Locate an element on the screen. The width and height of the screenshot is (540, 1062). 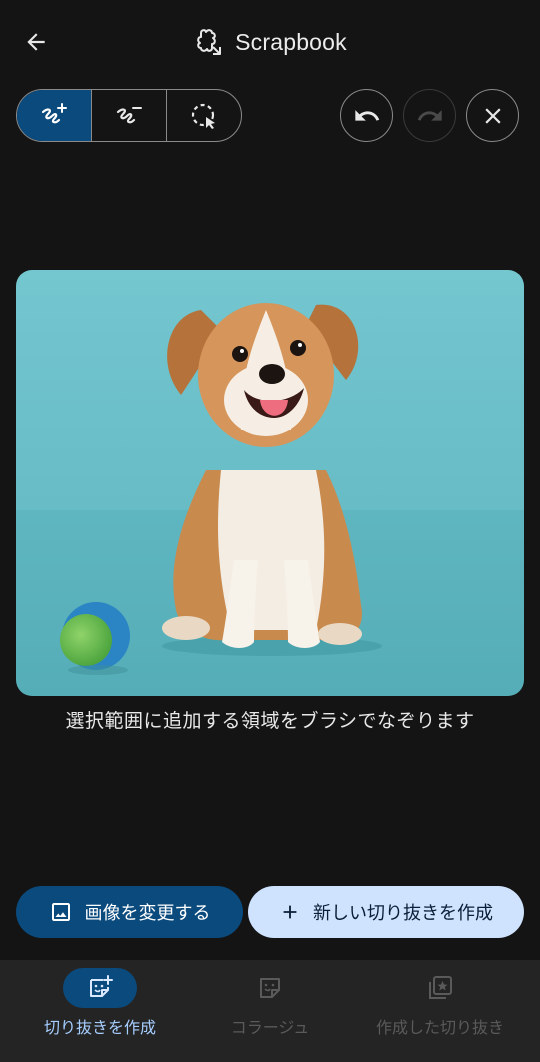
title-group: Scrapbook is located at coordinates (270, 42).